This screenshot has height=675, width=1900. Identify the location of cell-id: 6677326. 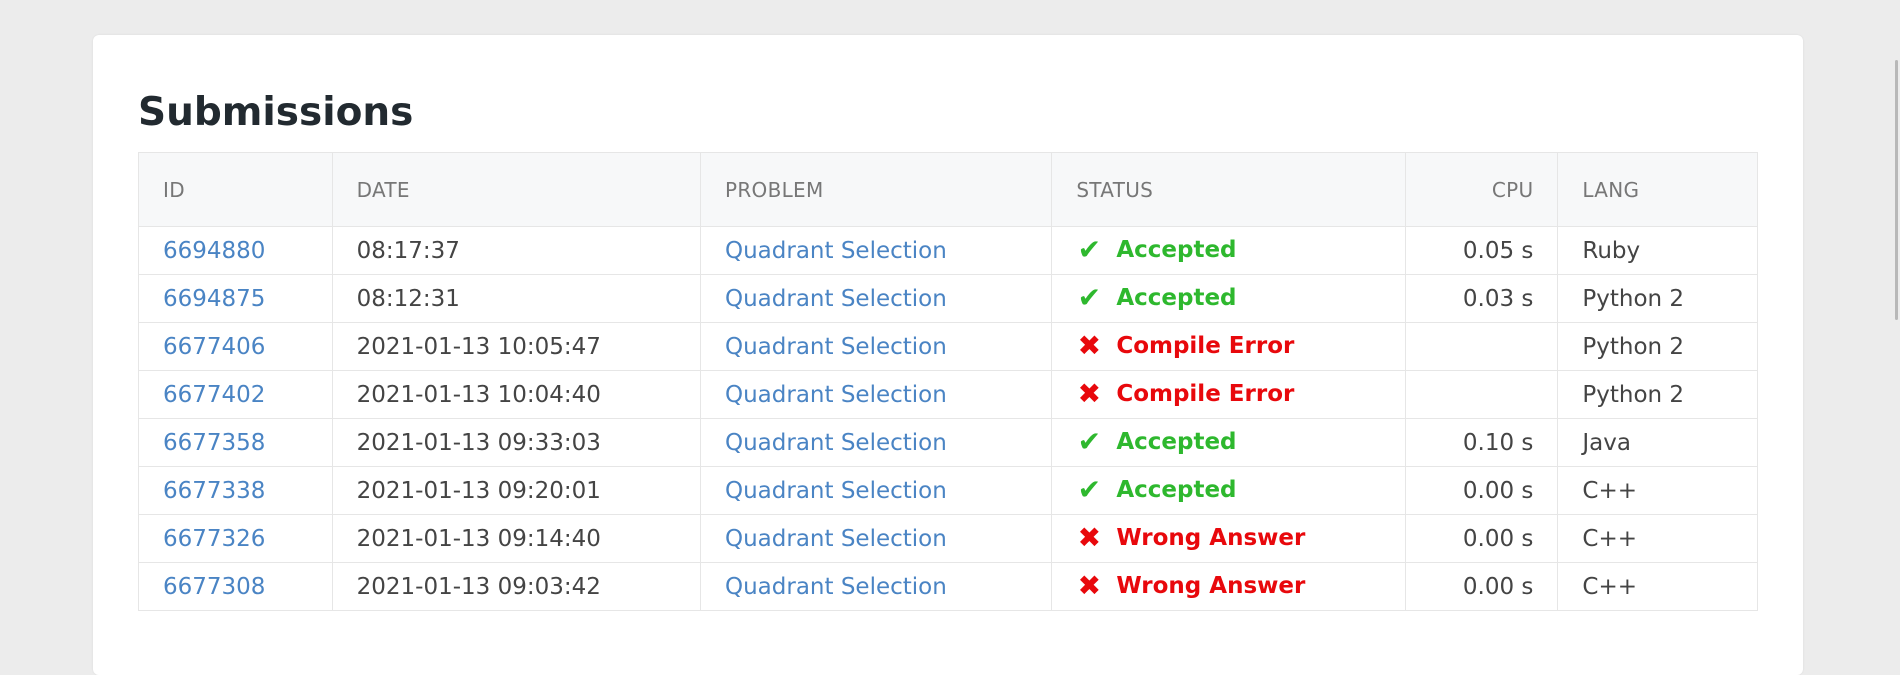
(235, 538).